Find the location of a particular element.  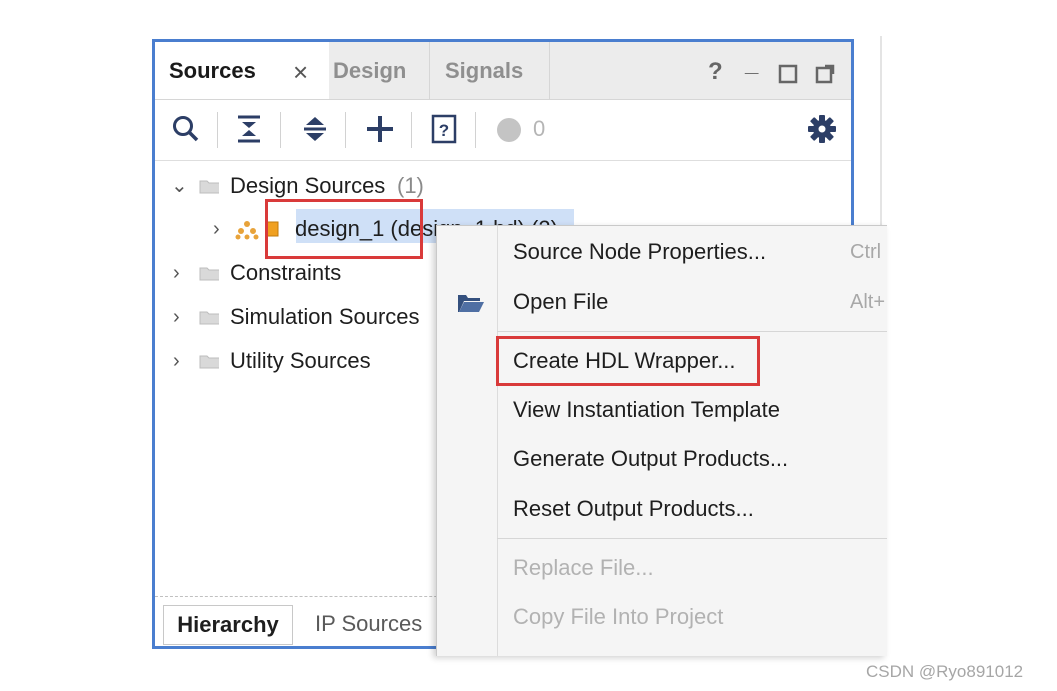

menu-item-copy-file-into-project: Copy File Into Project is located at coordinates (618, 616).